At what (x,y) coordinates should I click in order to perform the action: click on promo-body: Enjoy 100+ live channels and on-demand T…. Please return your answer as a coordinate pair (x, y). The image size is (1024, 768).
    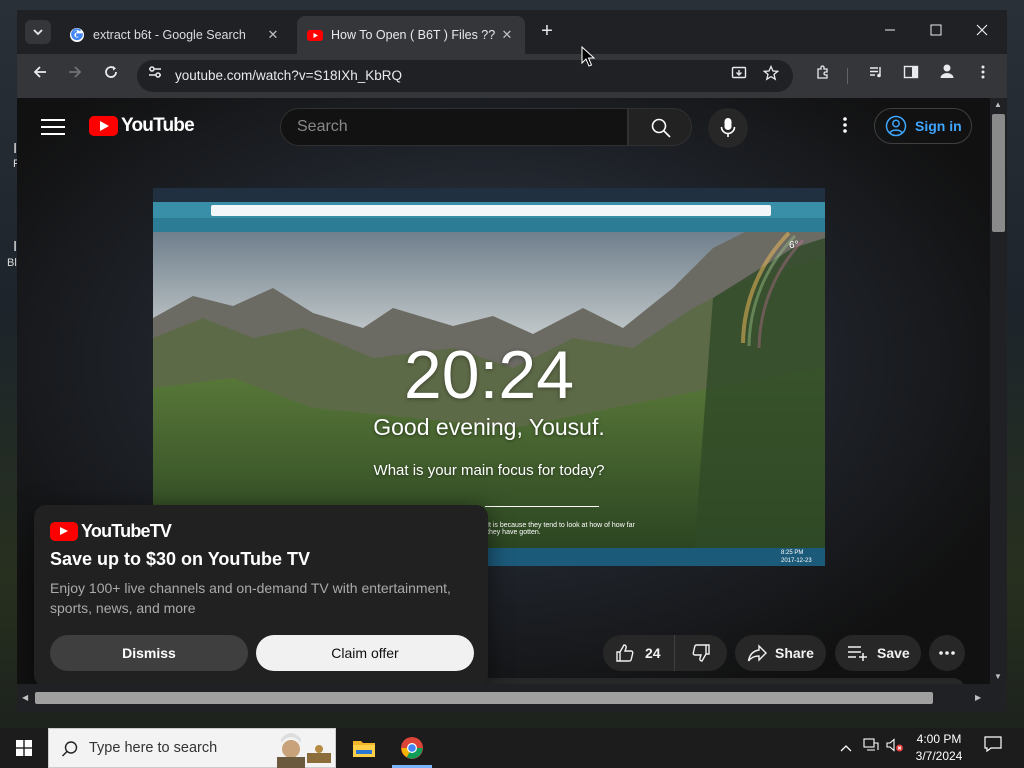
    Looking at the image, I should click on (250, 598).